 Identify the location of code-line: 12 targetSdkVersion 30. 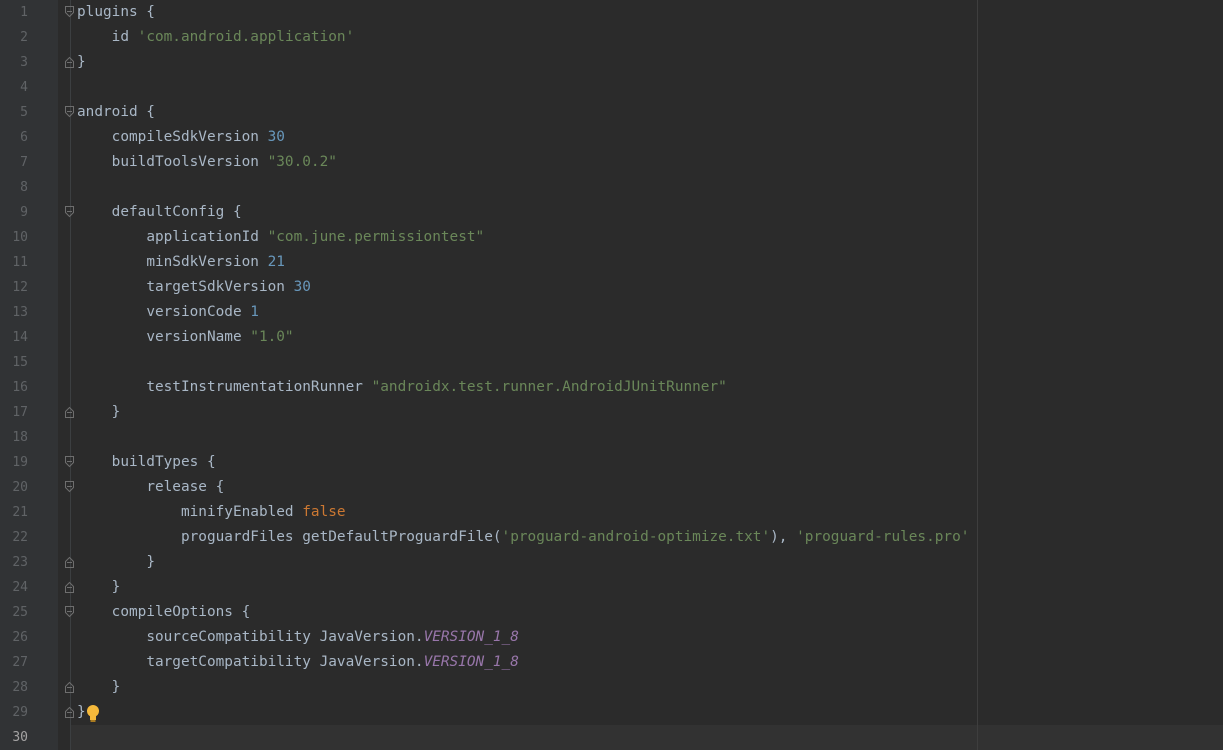
(611, 287).